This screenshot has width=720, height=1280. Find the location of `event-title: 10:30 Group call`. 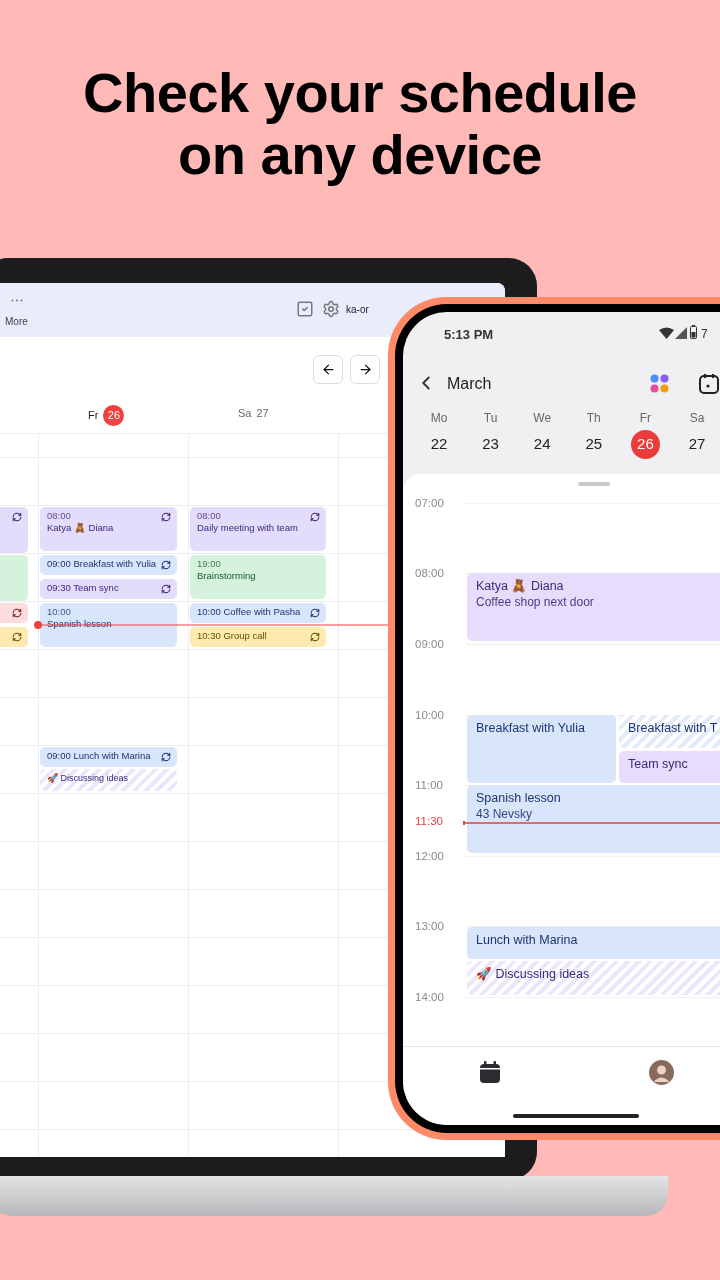

event-title: 10:30 Group call is located at coordinates (232, 635).